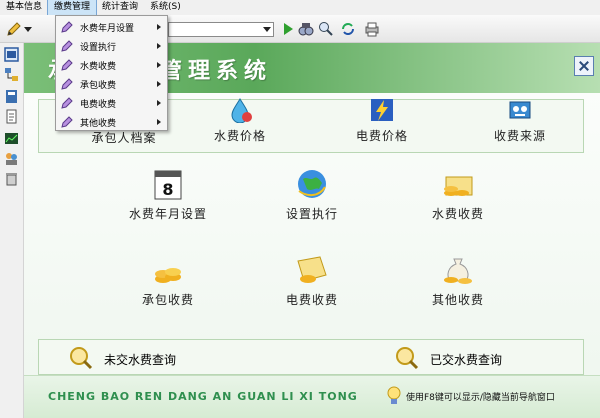 Image resolution: width=600 pixels, height=418 pixels. What do you see at coordinates (140, 360) in the screenshot?
I see `nav-label: 未交水费查询` at bounding box center [140, 360].